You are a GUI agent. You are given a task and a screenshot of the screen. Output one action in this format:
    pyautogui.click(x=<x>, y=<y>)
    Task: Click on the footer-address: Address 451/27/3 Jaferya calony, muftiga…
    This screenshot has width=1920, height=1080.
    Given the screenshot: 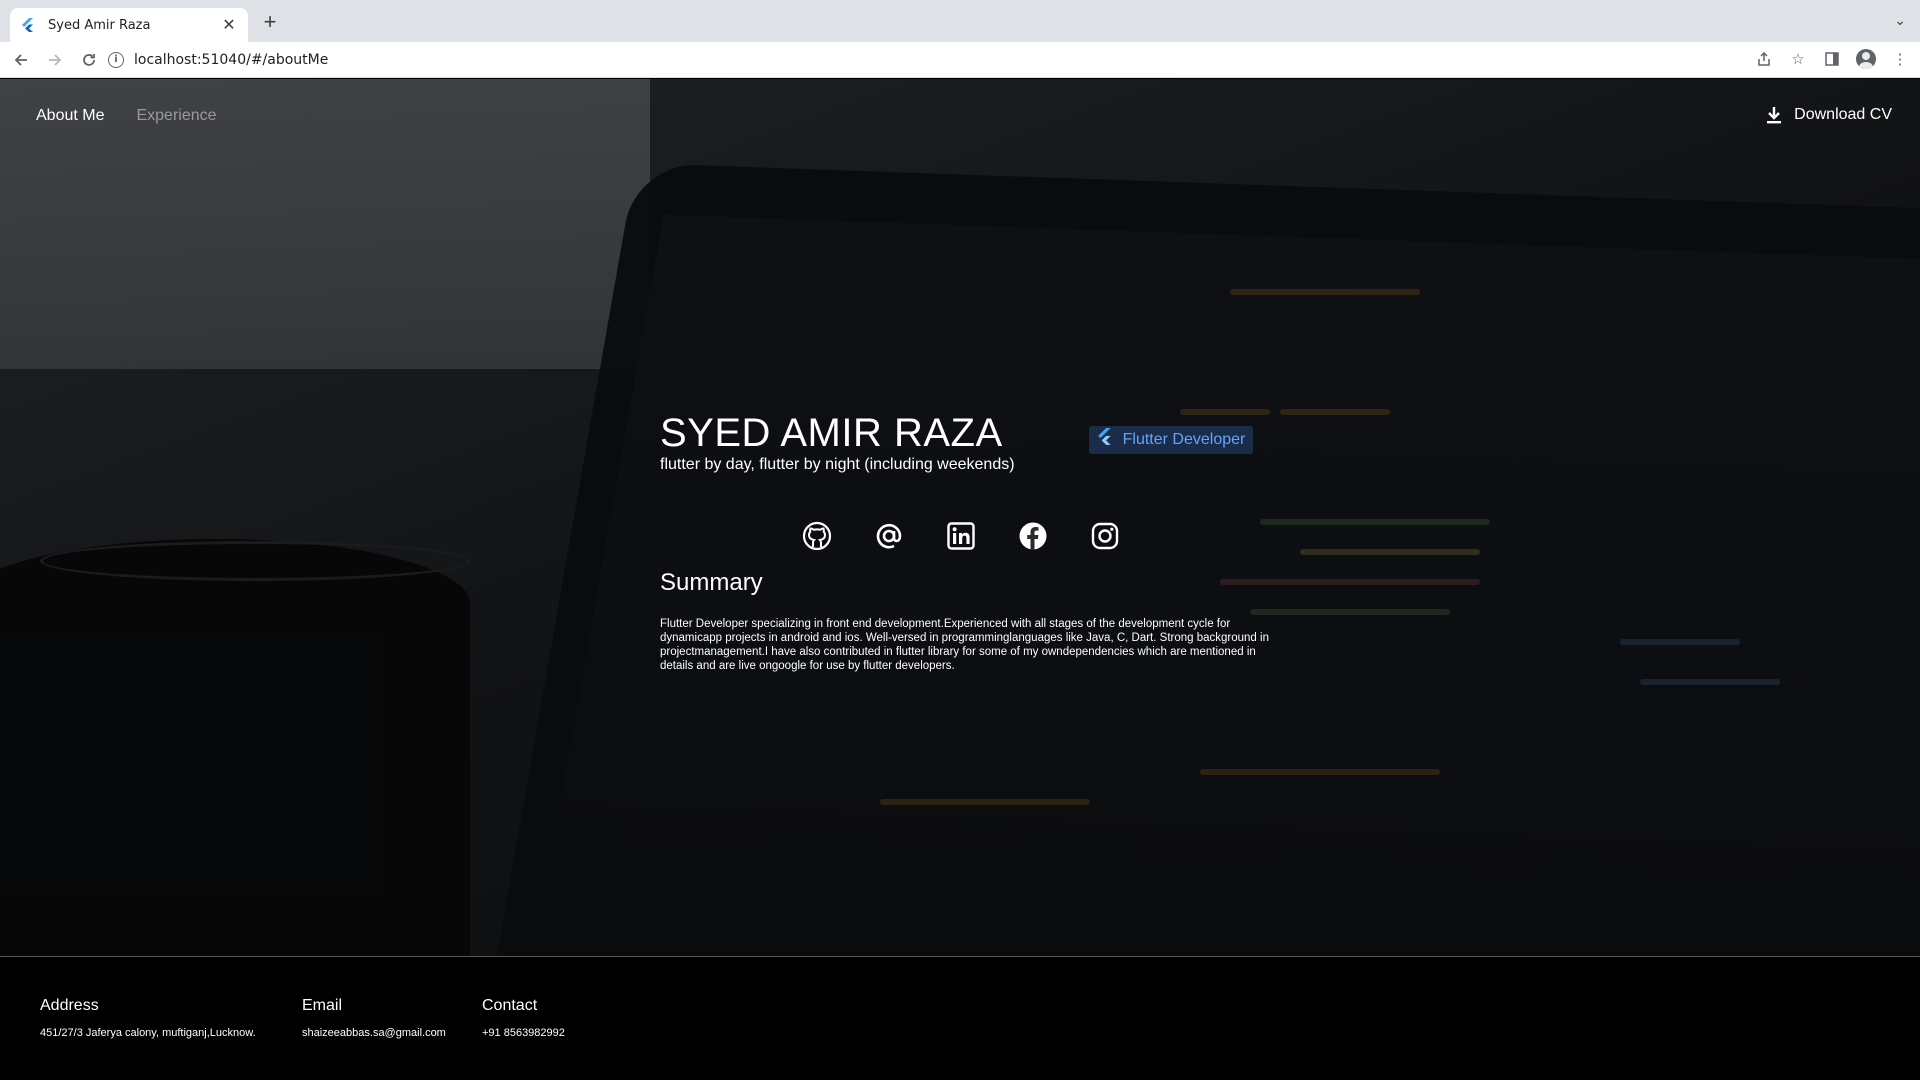 What is the action you would take?
    pyautogui.click(x=148, y=1018)
    